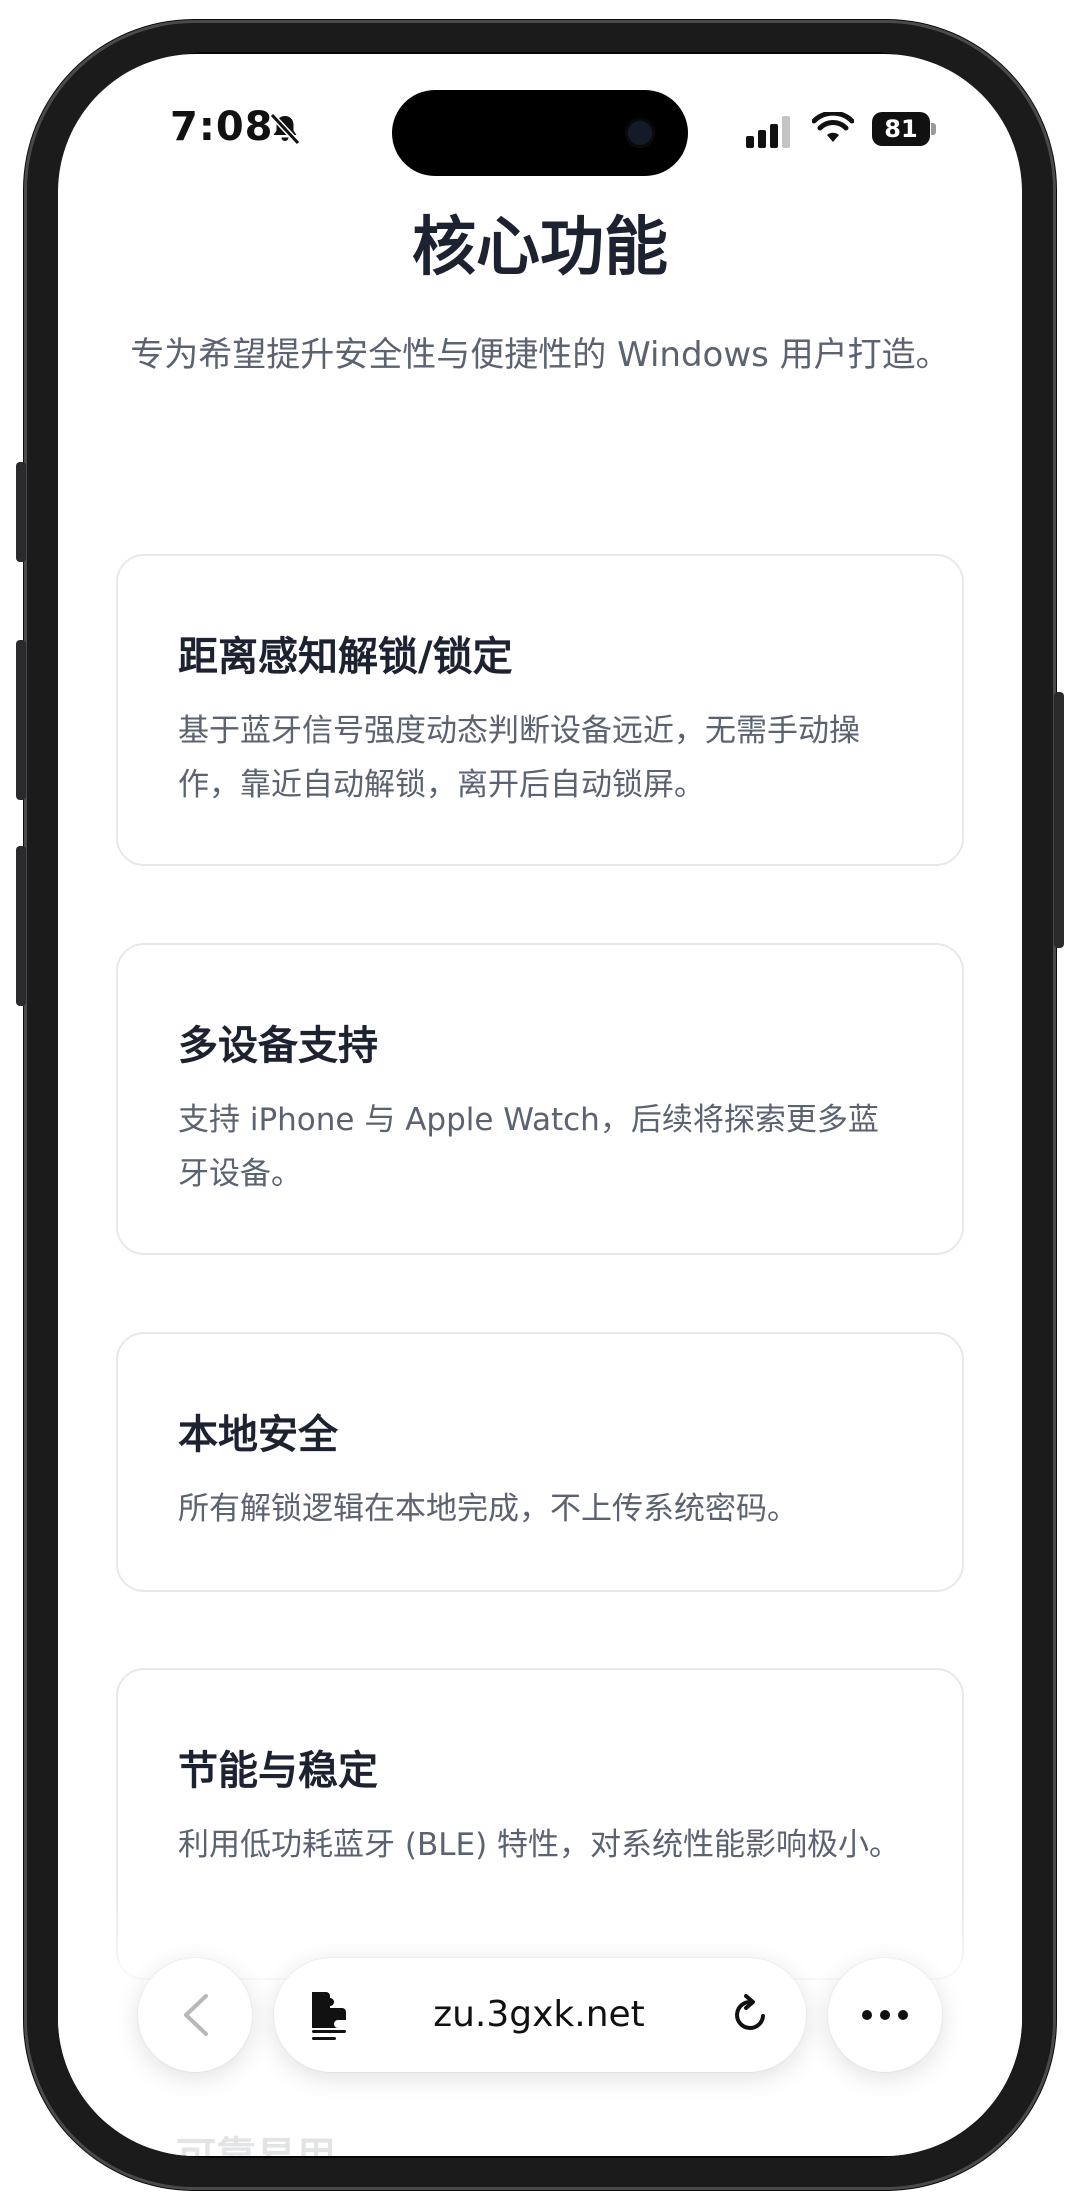 The image size is (1080, 2210). Describe the element at coordinates (768, 132) in the screenshot. I see `signal-icon` at that location.